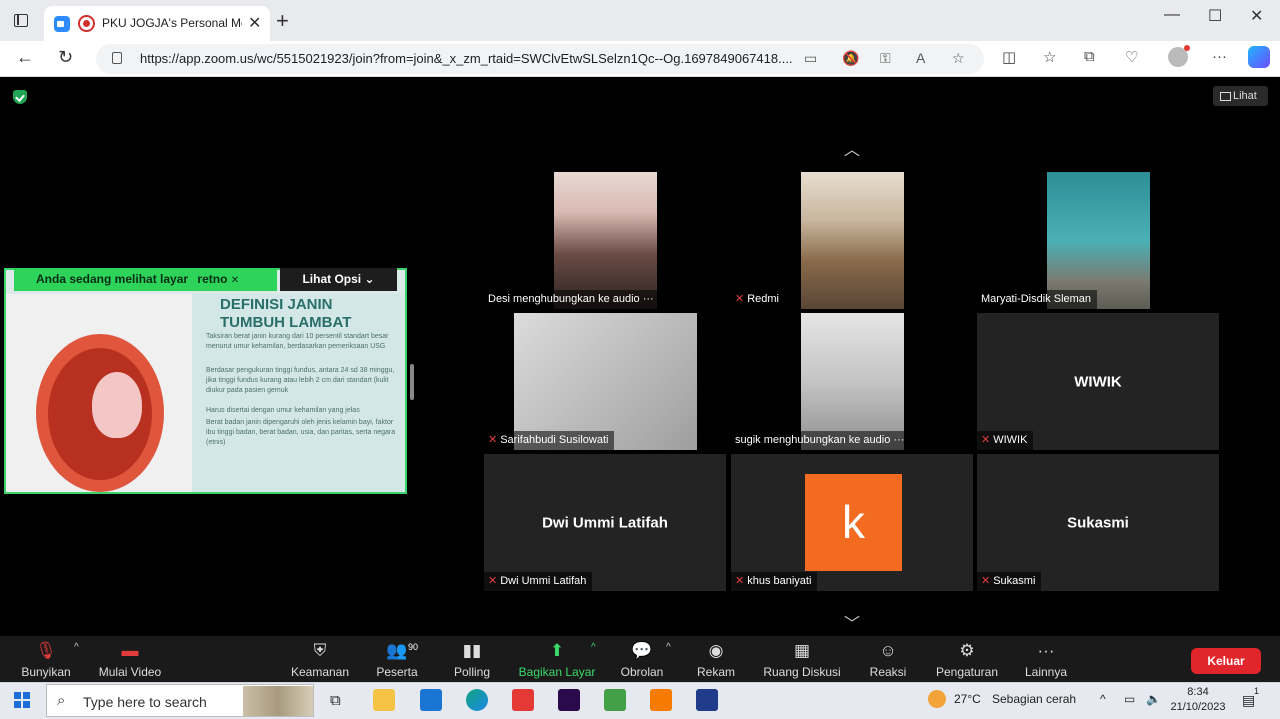  Describe the element at coordinates (707, 700) in the screenshot. I see `word-icon` at that location.